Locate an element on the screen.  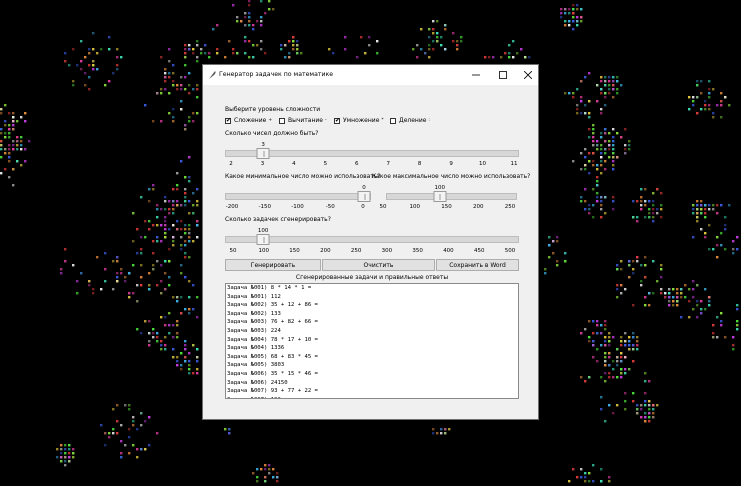
title-bar: Генератор задачек по математике is located at coordinates (370, 75).